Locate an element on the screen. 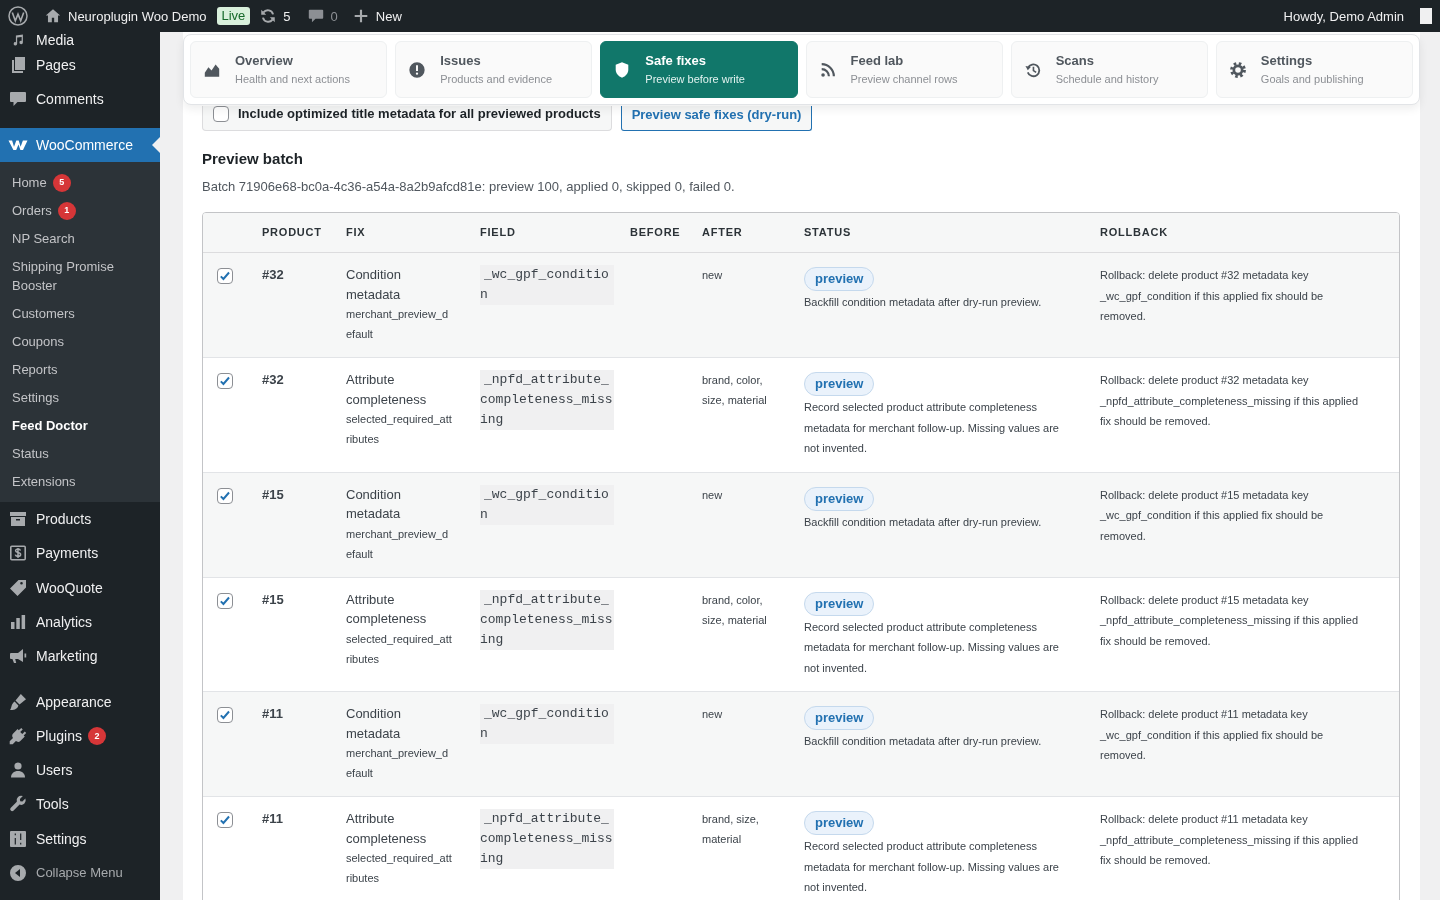 This screenshot has width=1440, height=900. product-id: #15 is located at coordinates (273, 494).